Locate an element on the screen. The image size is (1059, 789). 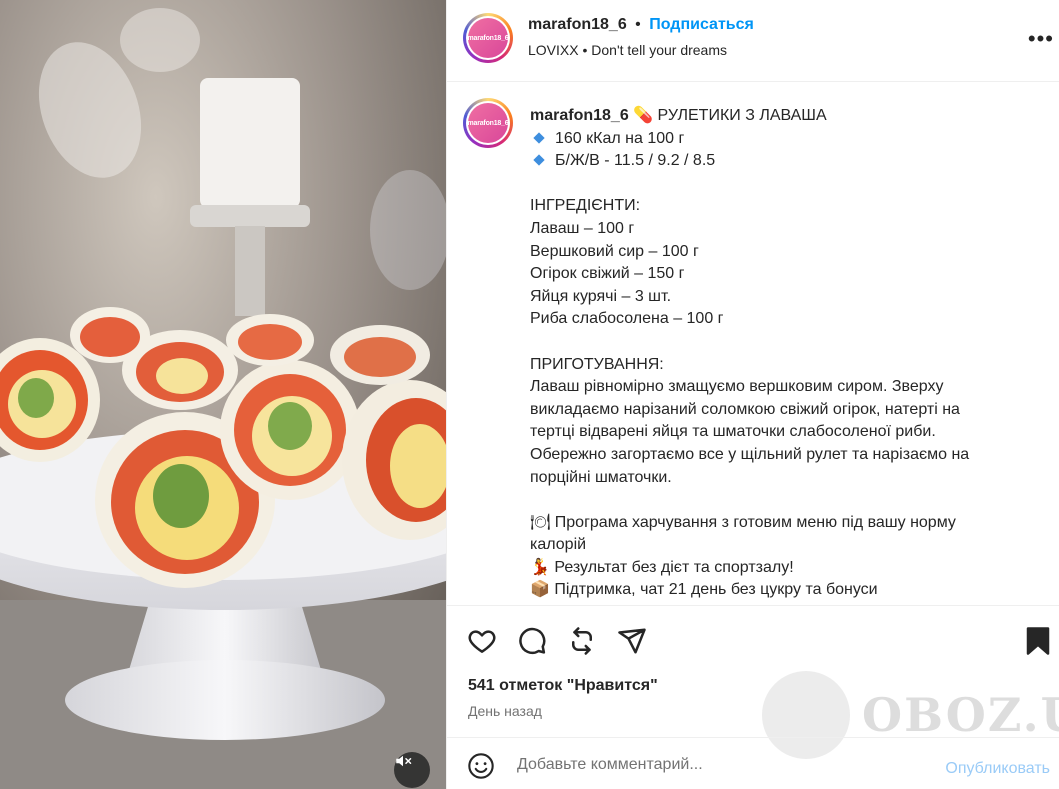
stat-line: Б/Ж/В - 11.5 / 9.2 / 8.5 is located at coordinates (782, 161).